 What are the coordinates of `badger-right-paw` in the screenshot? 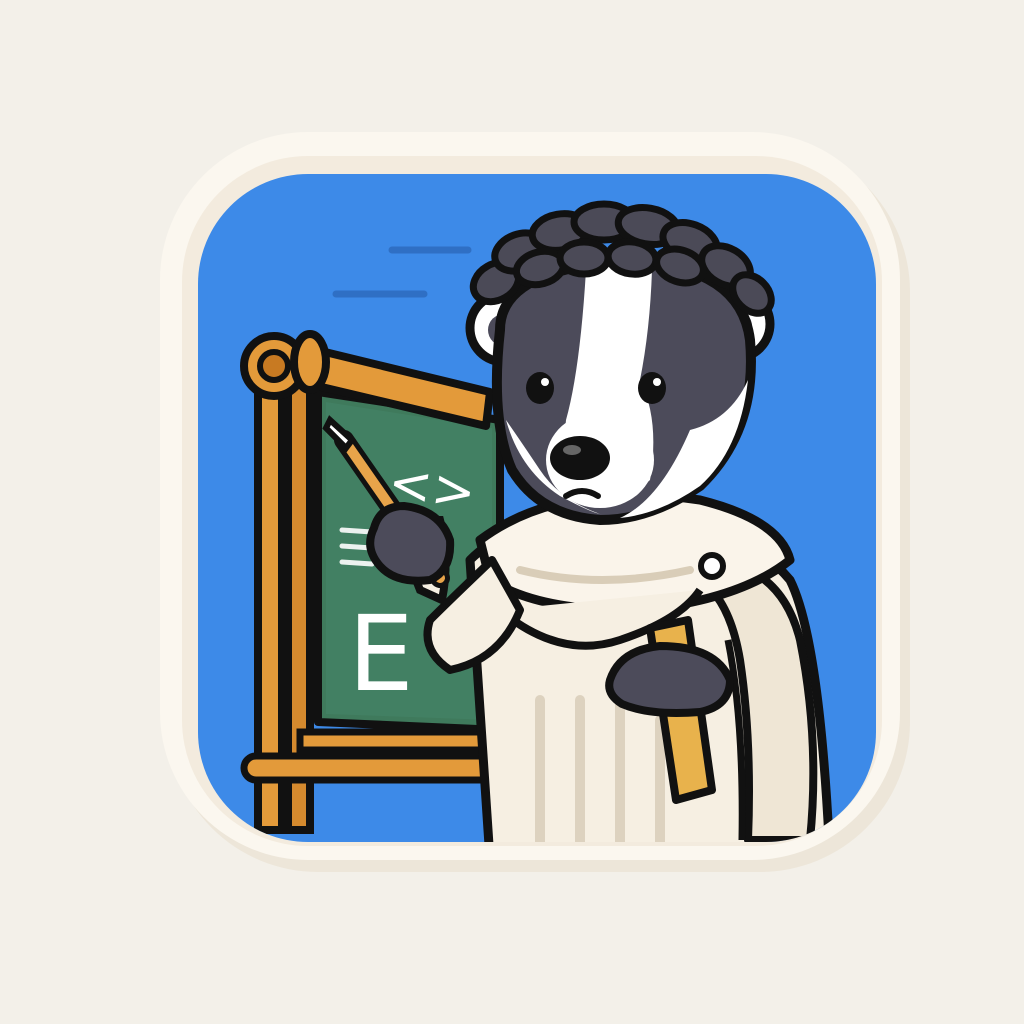 It's located at (669, 679).